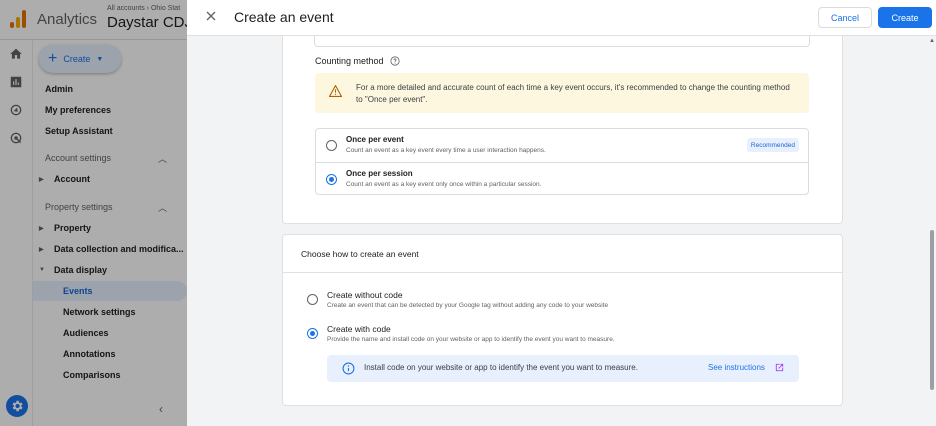 The height and width of the screenshot is (426, 936). What do you see at coordinates (359, 329) in the screenshot?
I see `option-title: Create with code` at bounding box center [359, 329].